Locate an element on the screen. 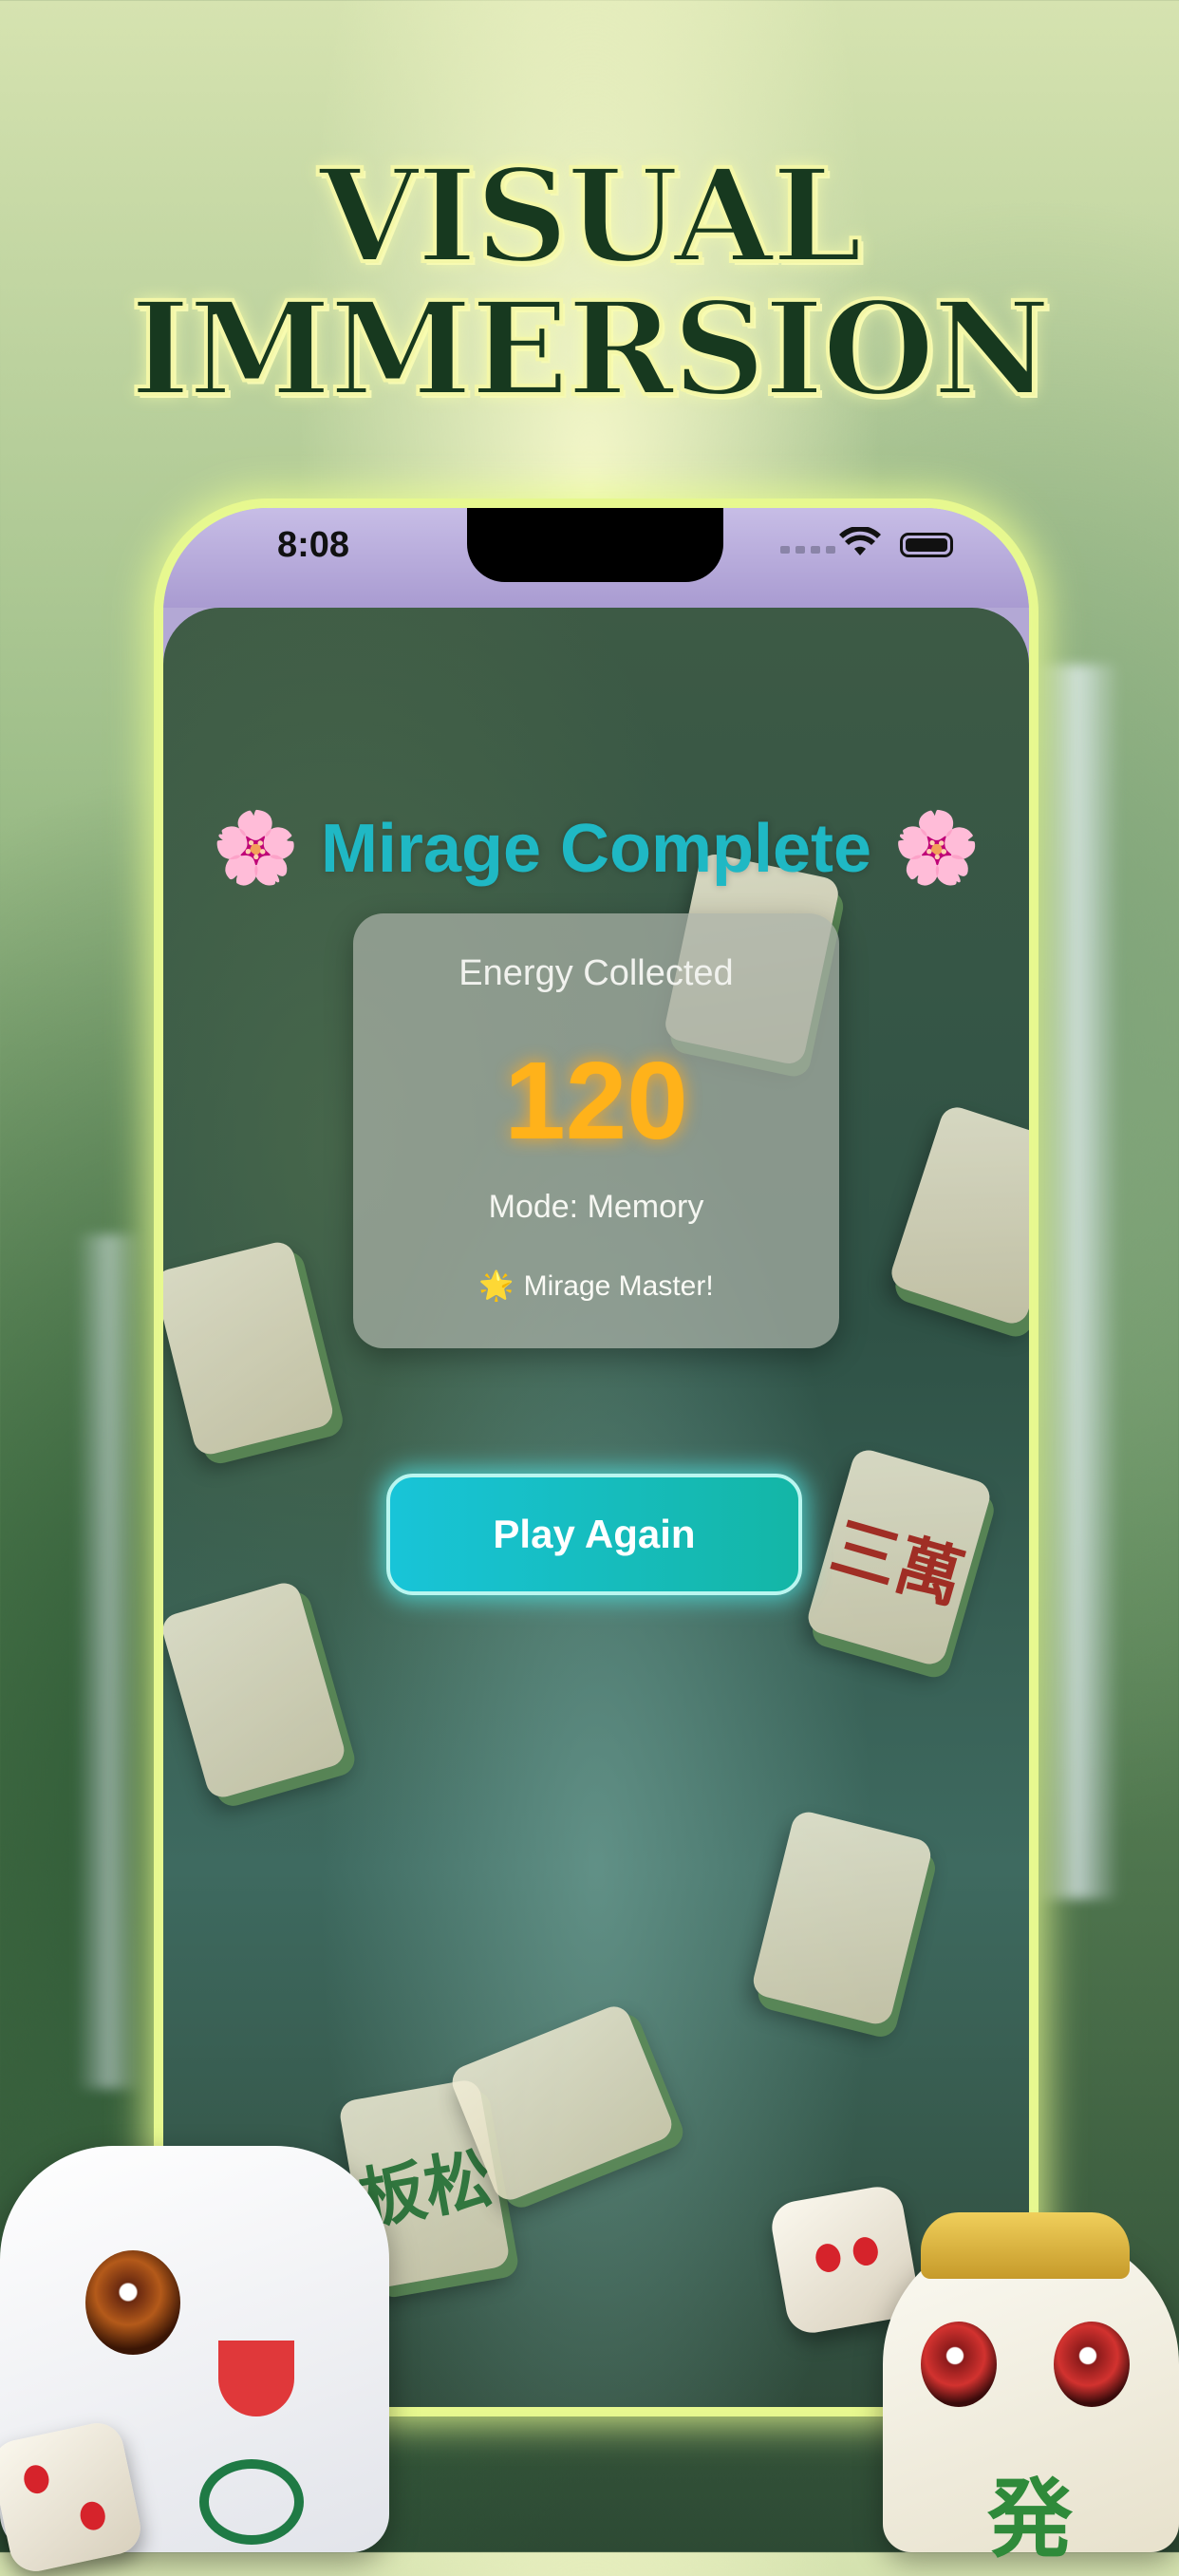 The image size is (1179, 2576). mascot-tile-character-right: 発 is located at coordinates (1031, 2390).